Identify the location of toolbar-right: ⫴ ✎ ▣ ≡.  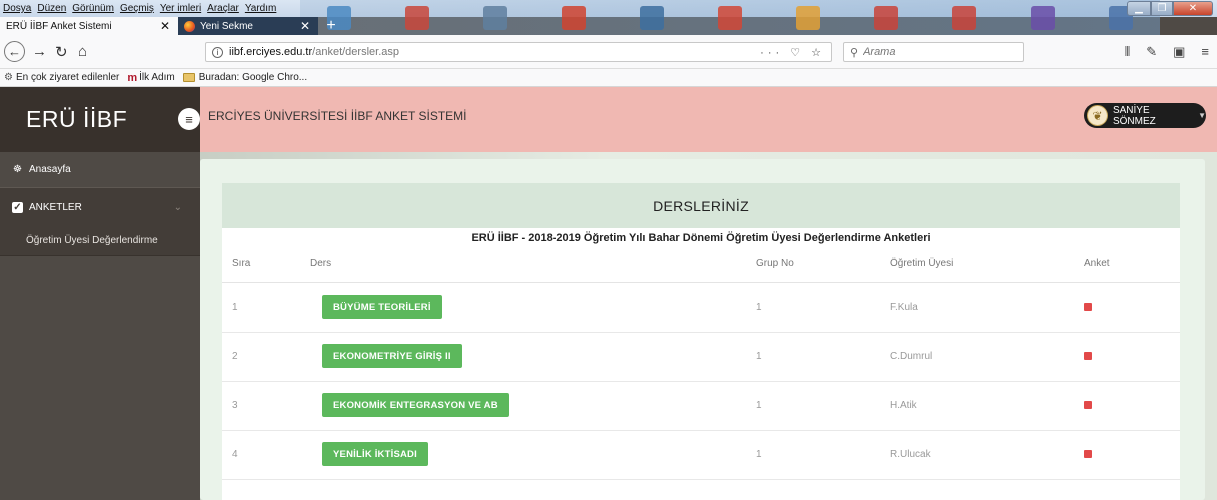
(1159, 52).